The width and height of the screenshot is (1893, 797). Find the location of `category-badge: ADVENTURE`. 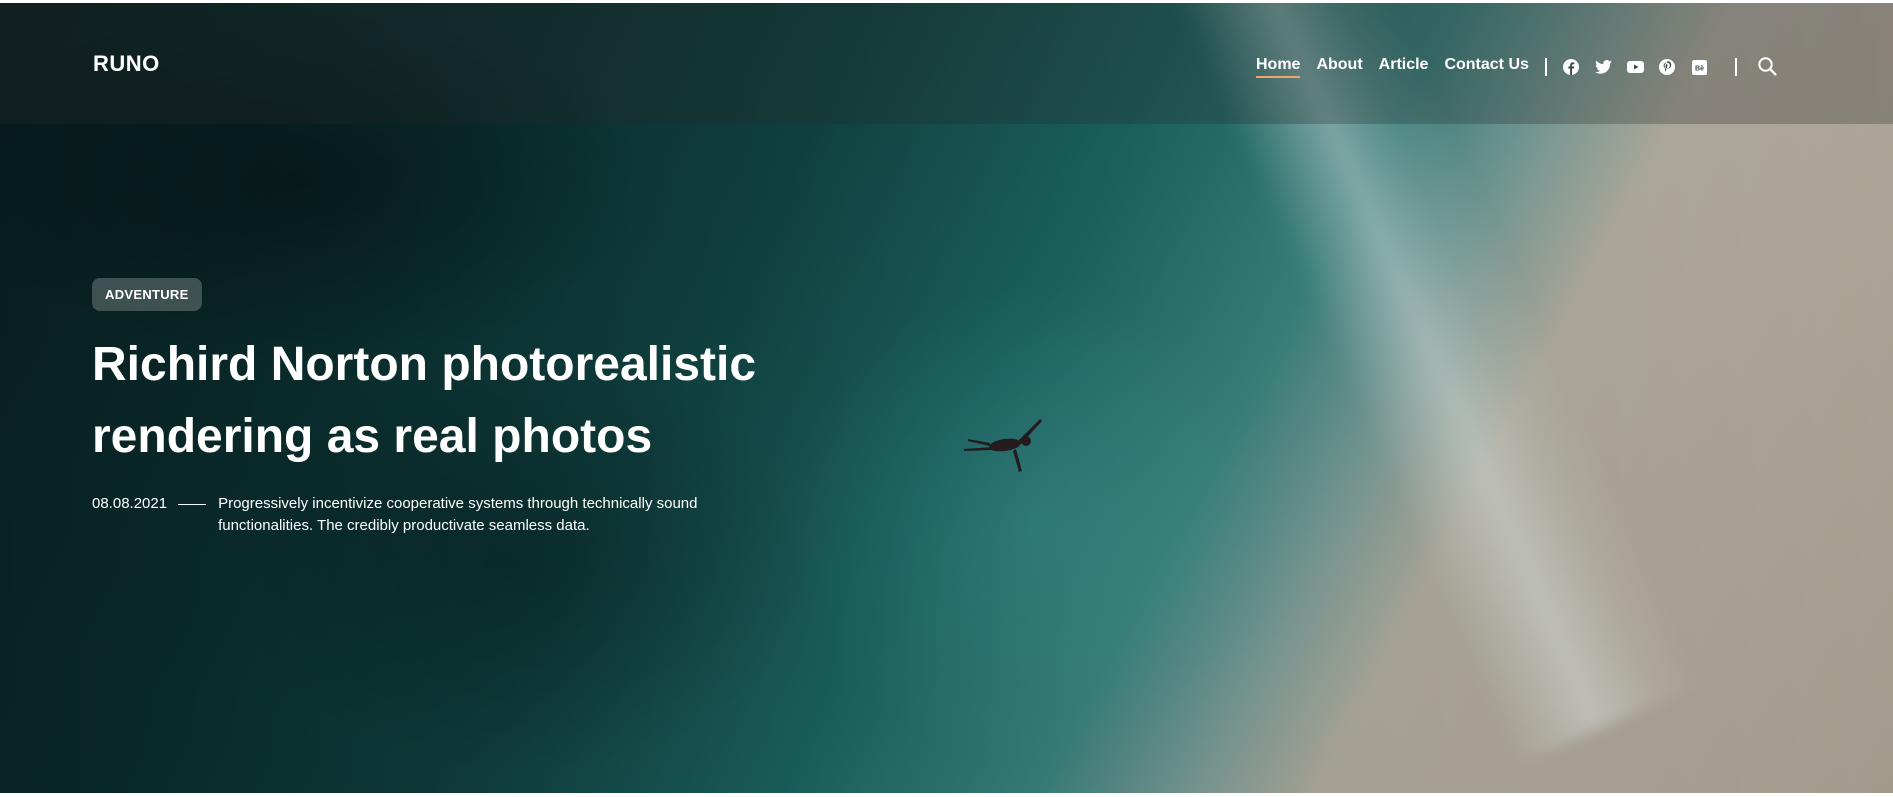

category-badge: ADVENTURE is located at coordinates (147, 294).